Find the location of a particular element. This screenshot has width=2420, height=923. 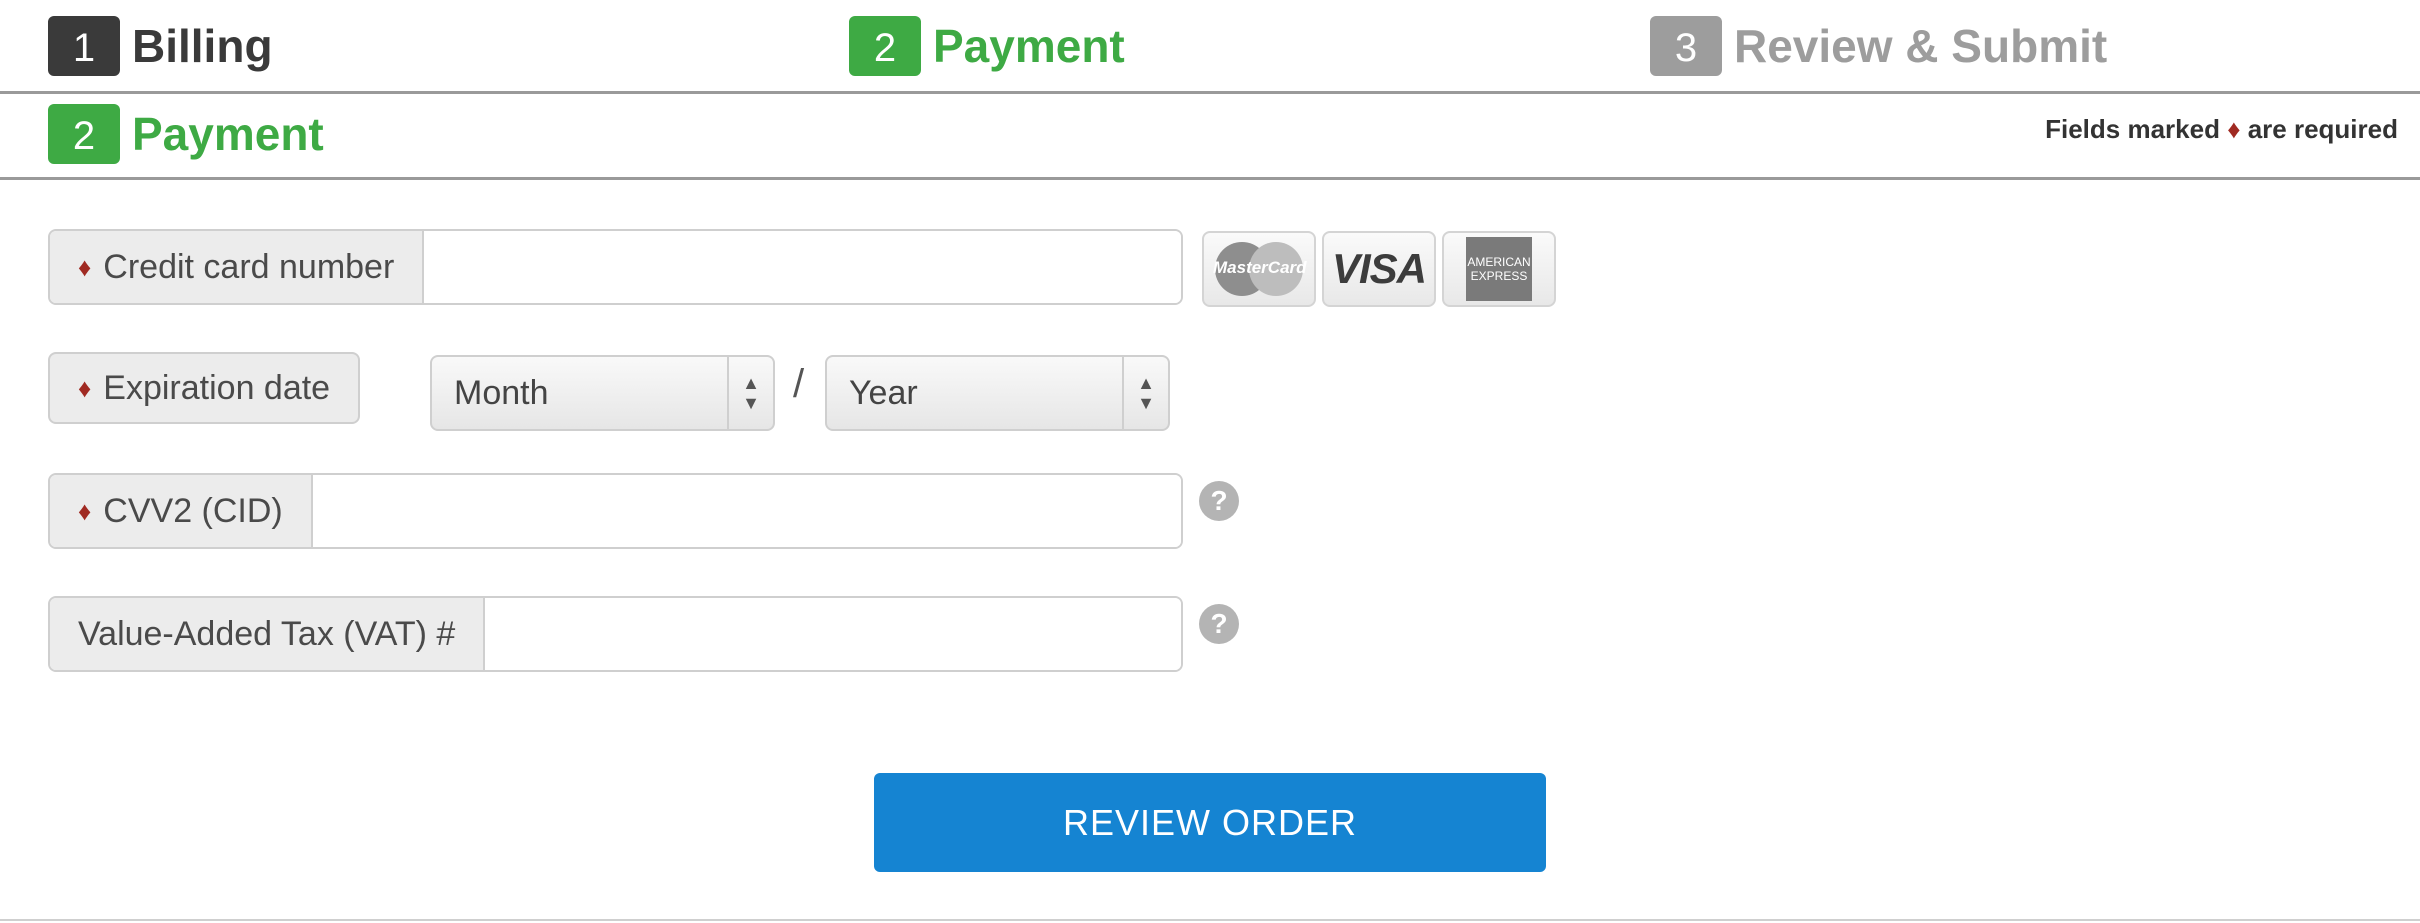

expiration-date-label-text: Expiration date is located at coordinates (217, 387).